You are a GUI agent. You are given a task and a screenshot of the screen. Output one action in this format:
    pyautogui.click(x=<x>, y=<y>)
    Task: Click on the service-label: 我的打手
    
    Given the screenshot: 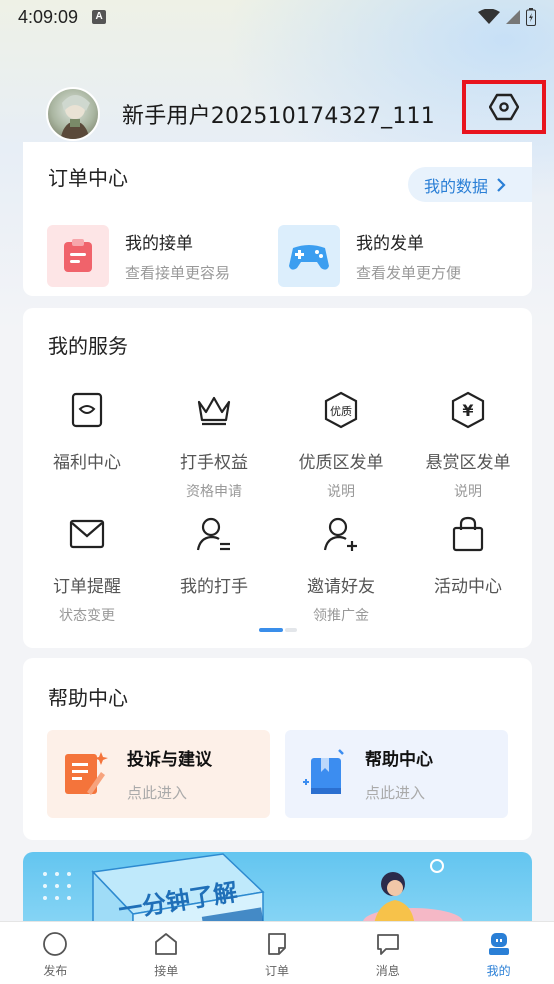 What is the action you would take?
    pyautogui.click(x=214, y=587)
    